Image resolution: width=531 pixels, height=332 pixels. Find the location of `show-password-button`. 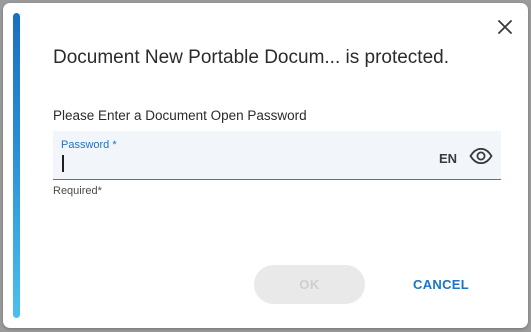

show-password-button is located at coordinates (481, 156).